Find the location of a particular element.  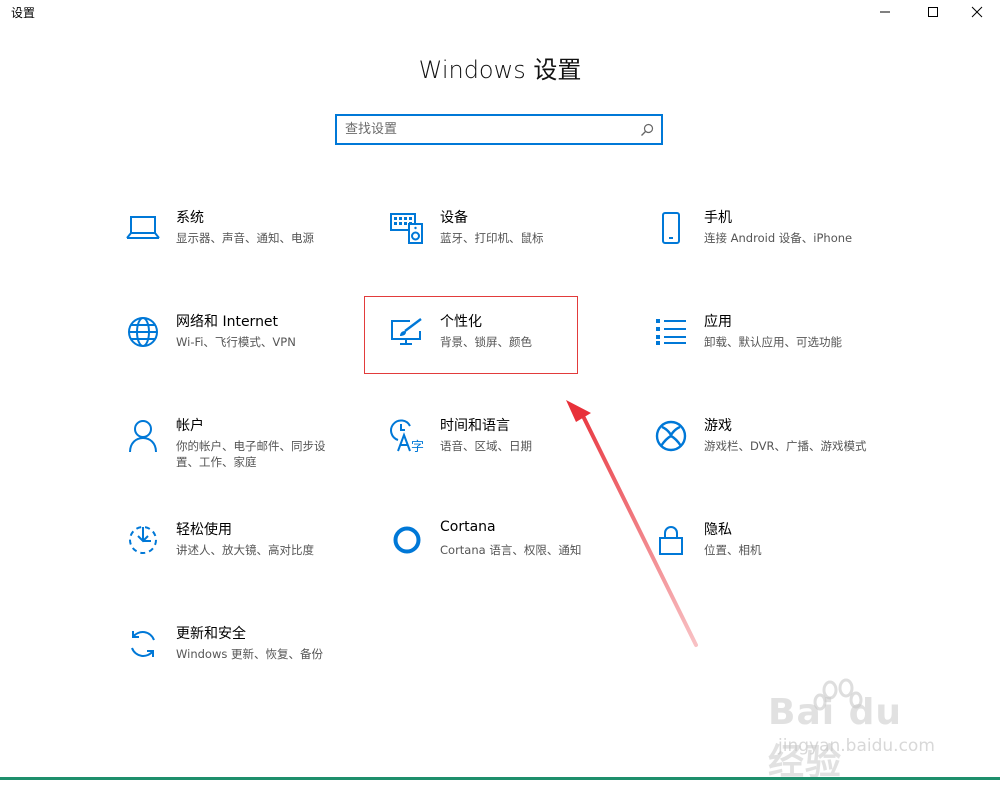

search-box is located at coordinates (499, 129).